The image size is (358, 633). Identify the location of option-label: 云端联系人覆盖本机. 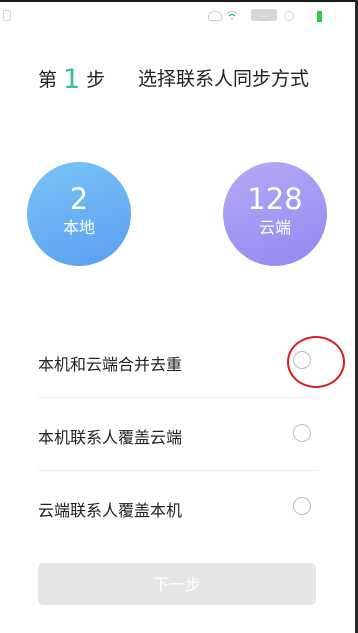
(110, 510).